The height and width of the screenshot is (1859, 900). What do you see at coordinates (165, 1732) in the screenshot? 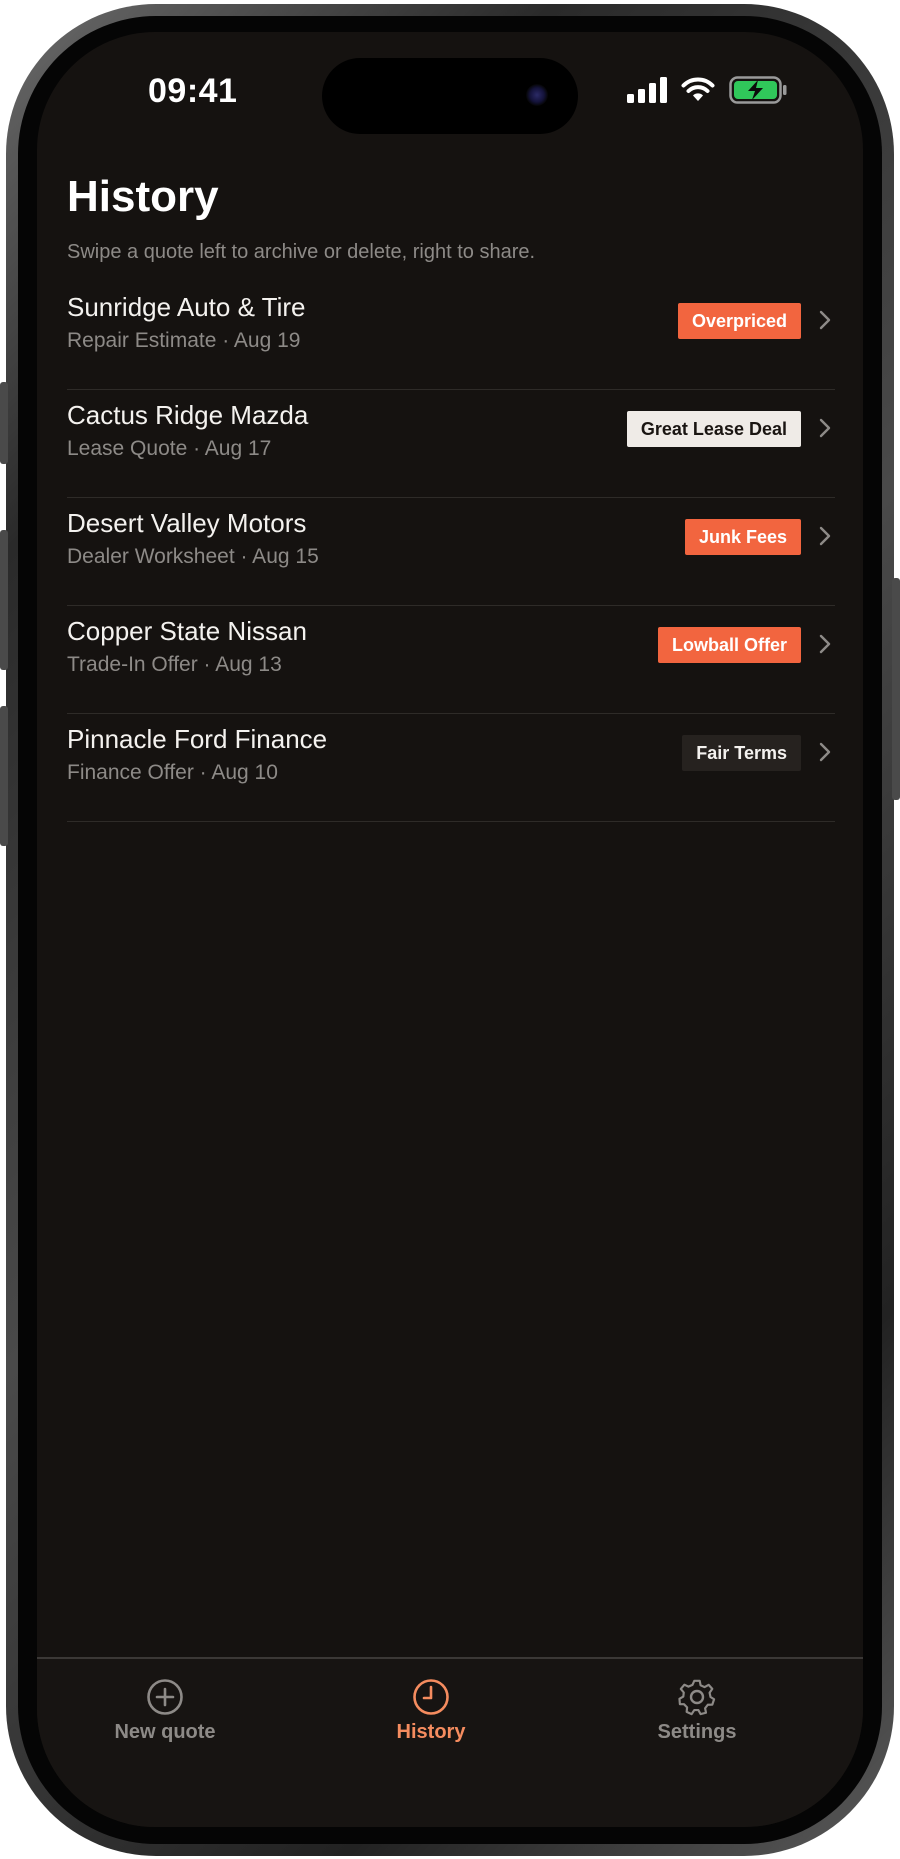
I see `tab-label: New quote` at bounding box center [165, 1732].